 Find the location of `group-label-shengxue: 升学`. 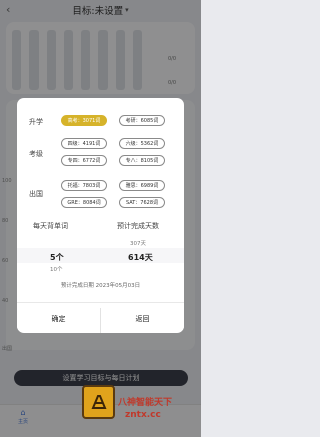

group-label-shengxue: 升学 is located at coordinates (36, 122).